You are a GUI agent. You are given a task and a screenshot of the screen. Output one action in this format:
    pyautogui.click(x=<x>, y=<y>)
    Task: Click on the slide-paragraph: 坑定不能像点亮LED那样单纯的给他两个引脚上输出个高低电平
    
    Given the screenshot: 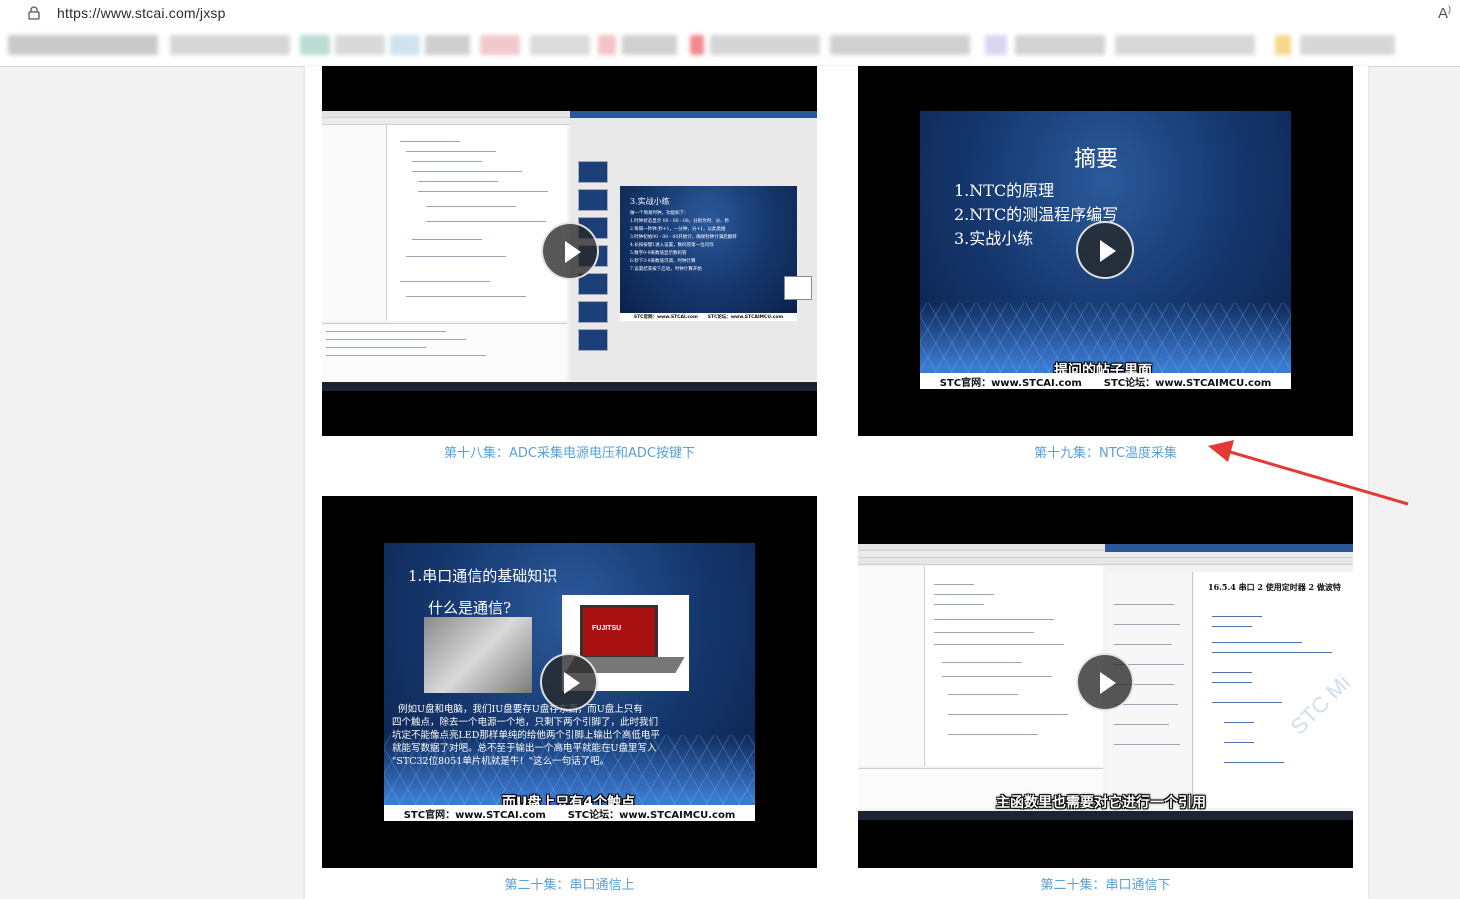 What is the action you would take?
    pyautogui.click(x=526, y=735)
    